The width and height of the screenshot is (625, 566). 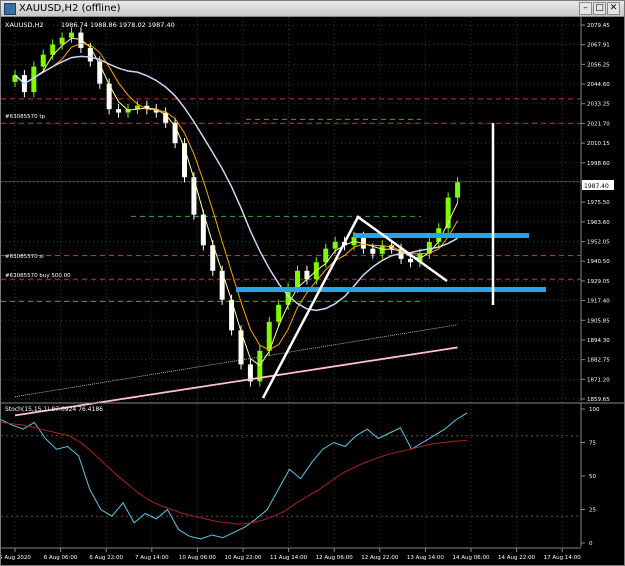 I want to click on time-tick-label: 14 Aug 22:00, so click(x=517, y=558).